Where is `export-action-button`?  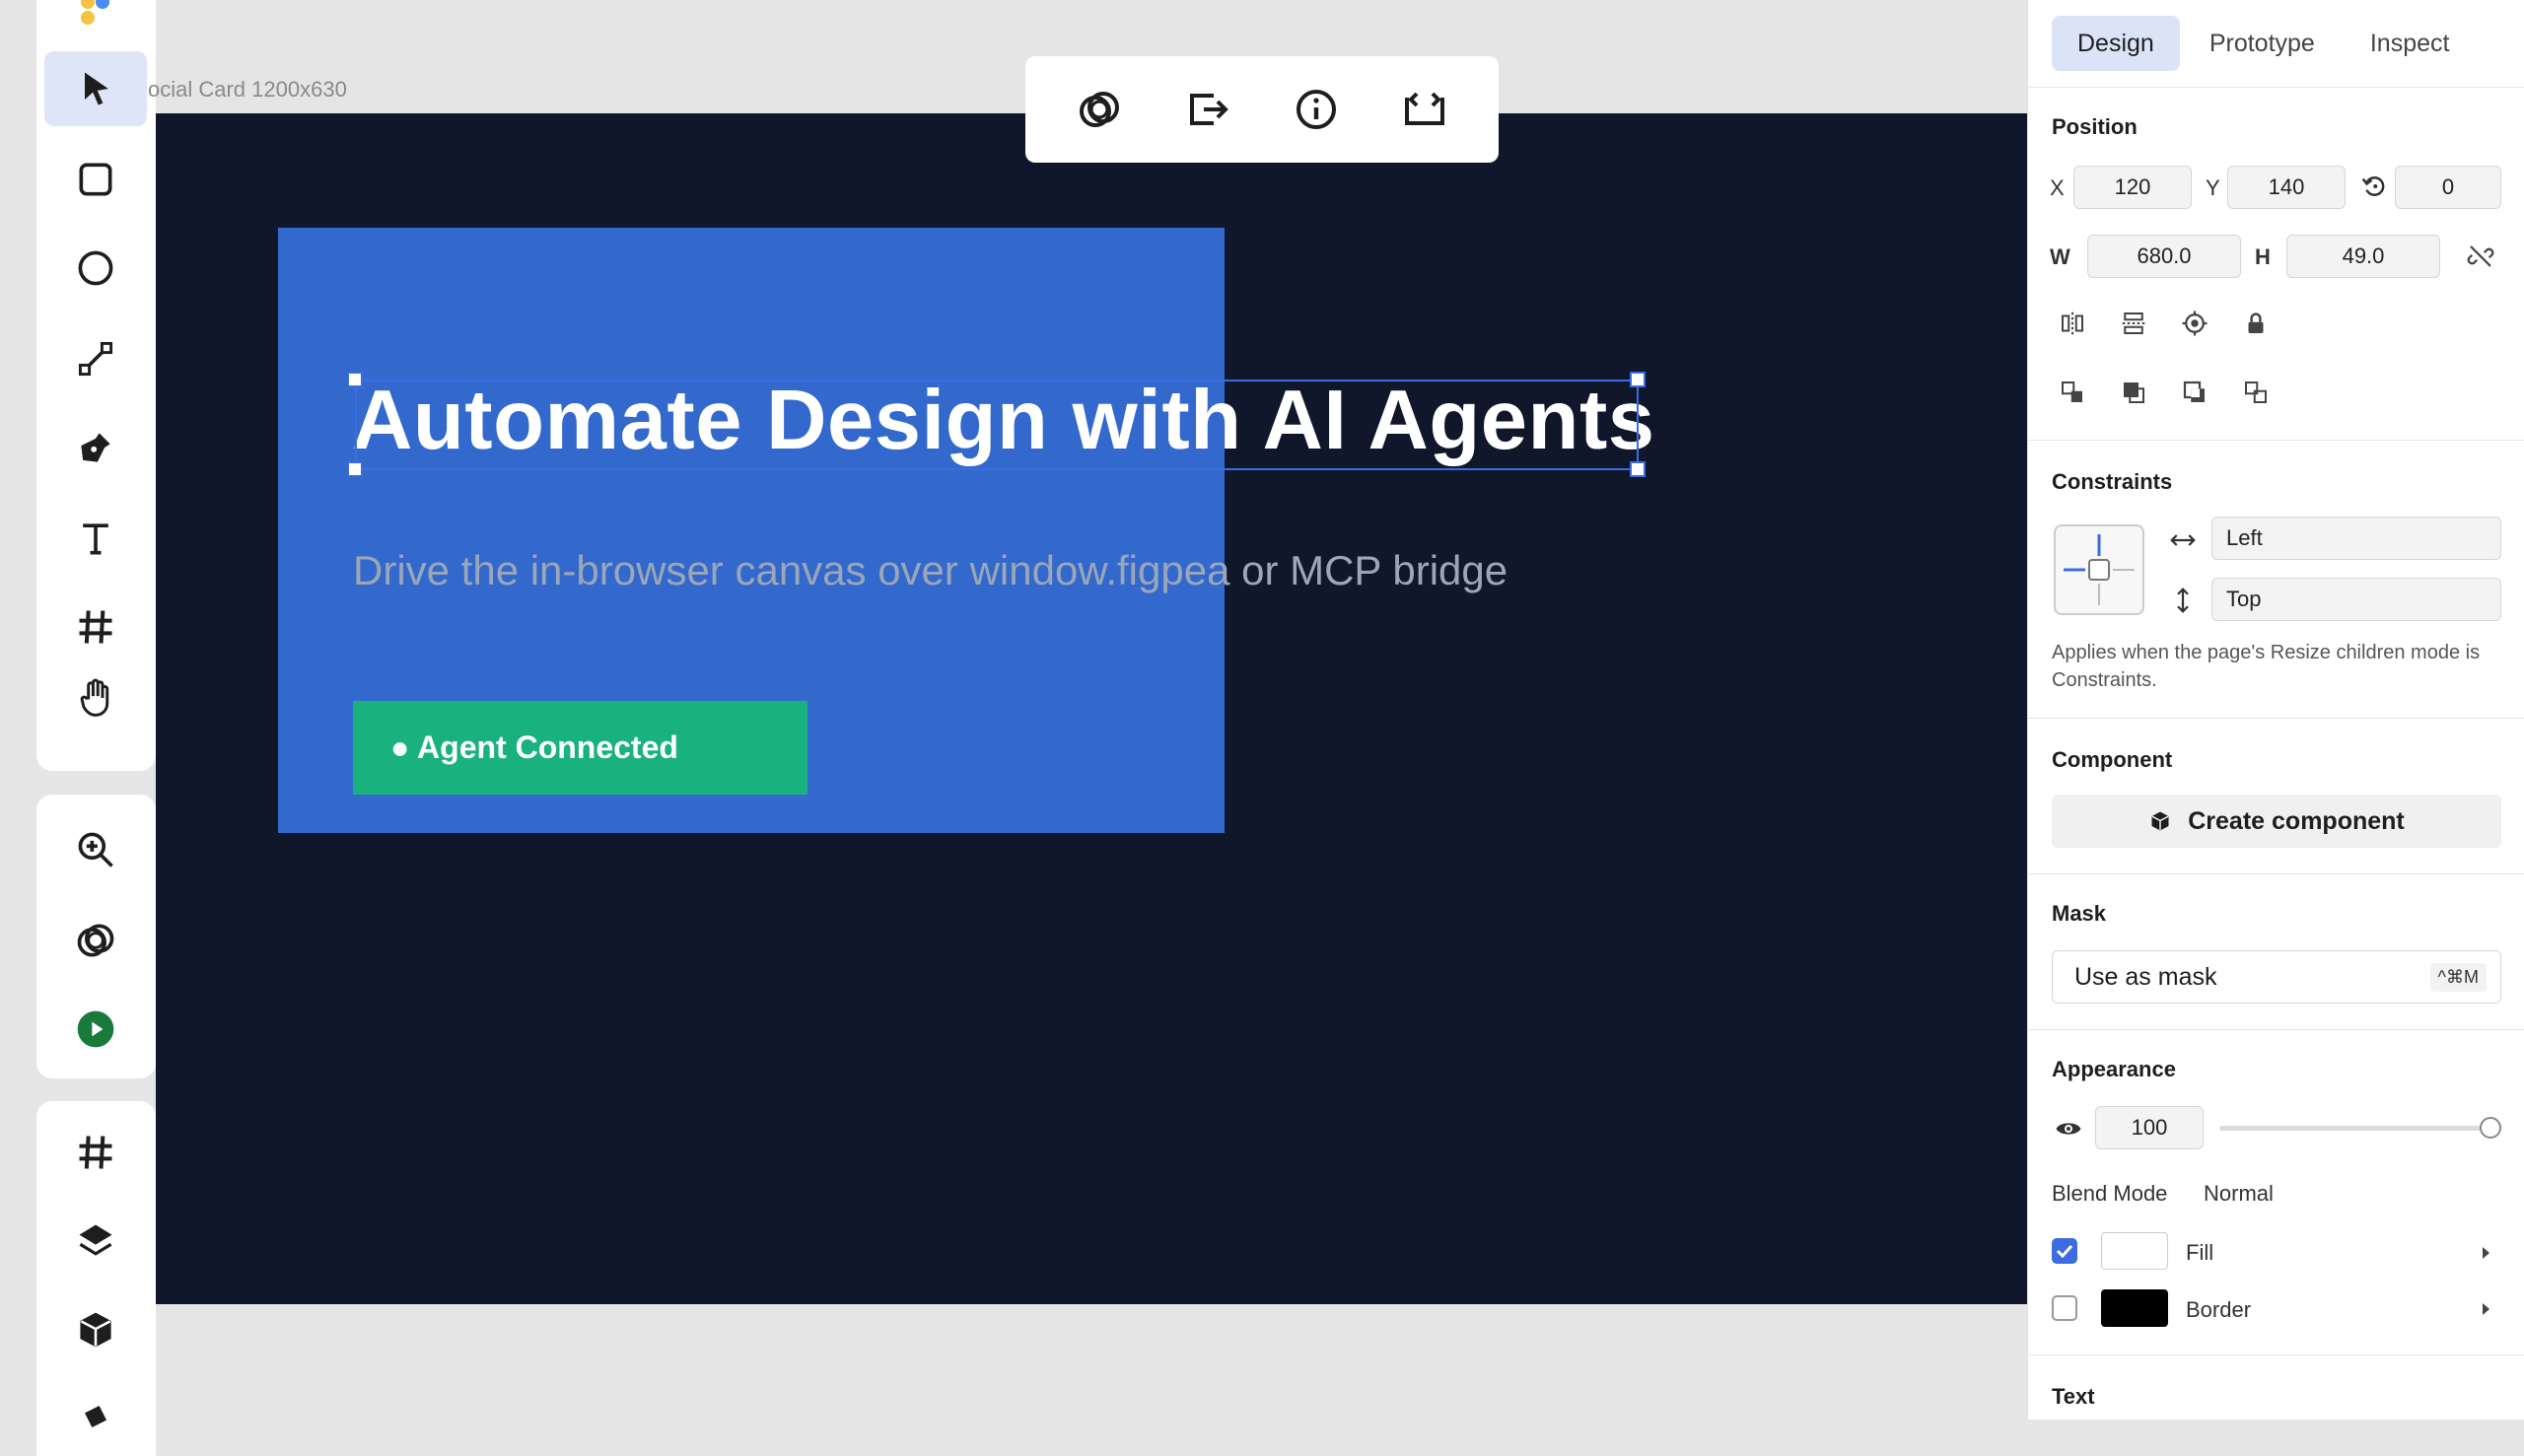
export-action-button is located at coordinates (1207, 109).